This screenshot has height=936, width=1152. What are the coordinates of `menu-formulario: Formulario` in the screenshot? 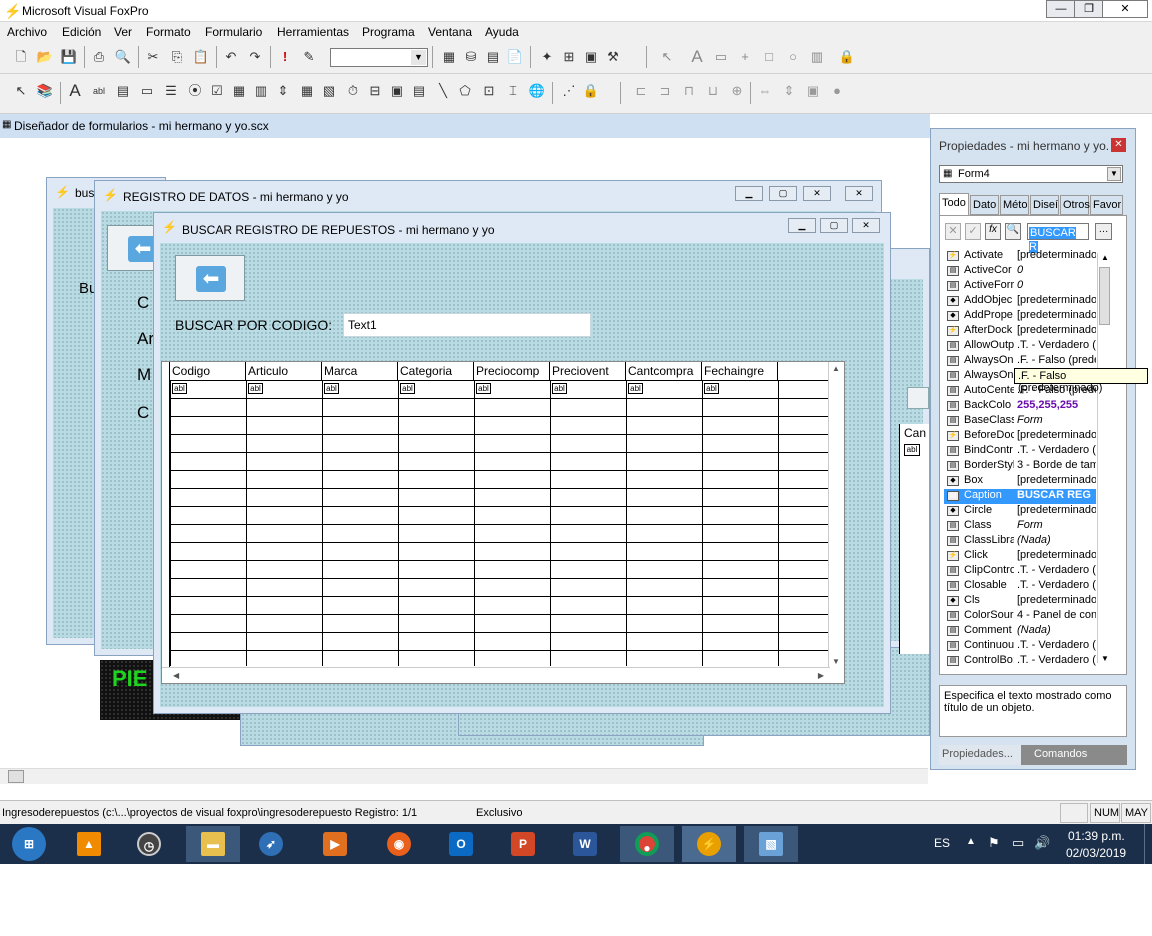 It's located at (233, 32).